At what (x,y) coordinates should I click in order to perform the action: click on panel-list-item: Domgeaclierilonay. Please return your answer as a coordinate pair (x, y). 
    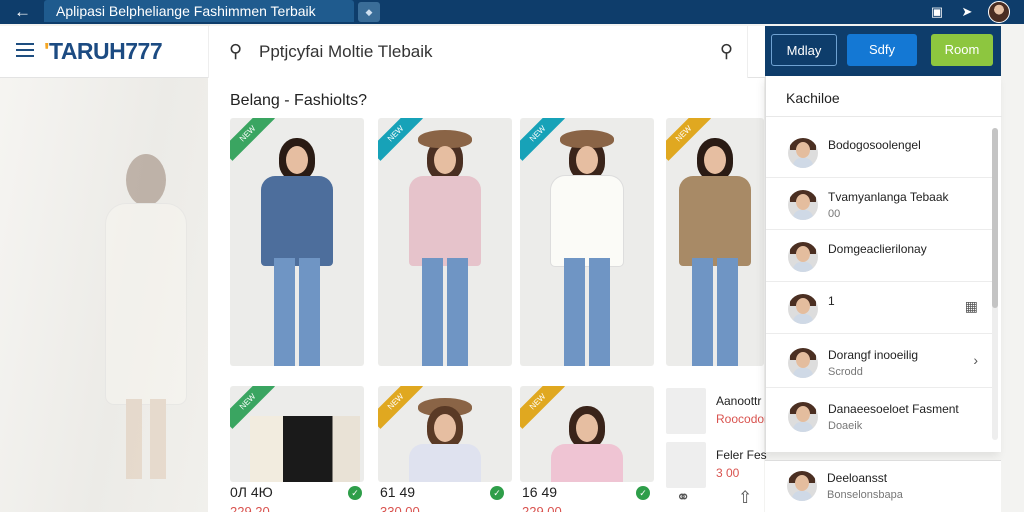
    Looking at the image, I should click on (881, 257).